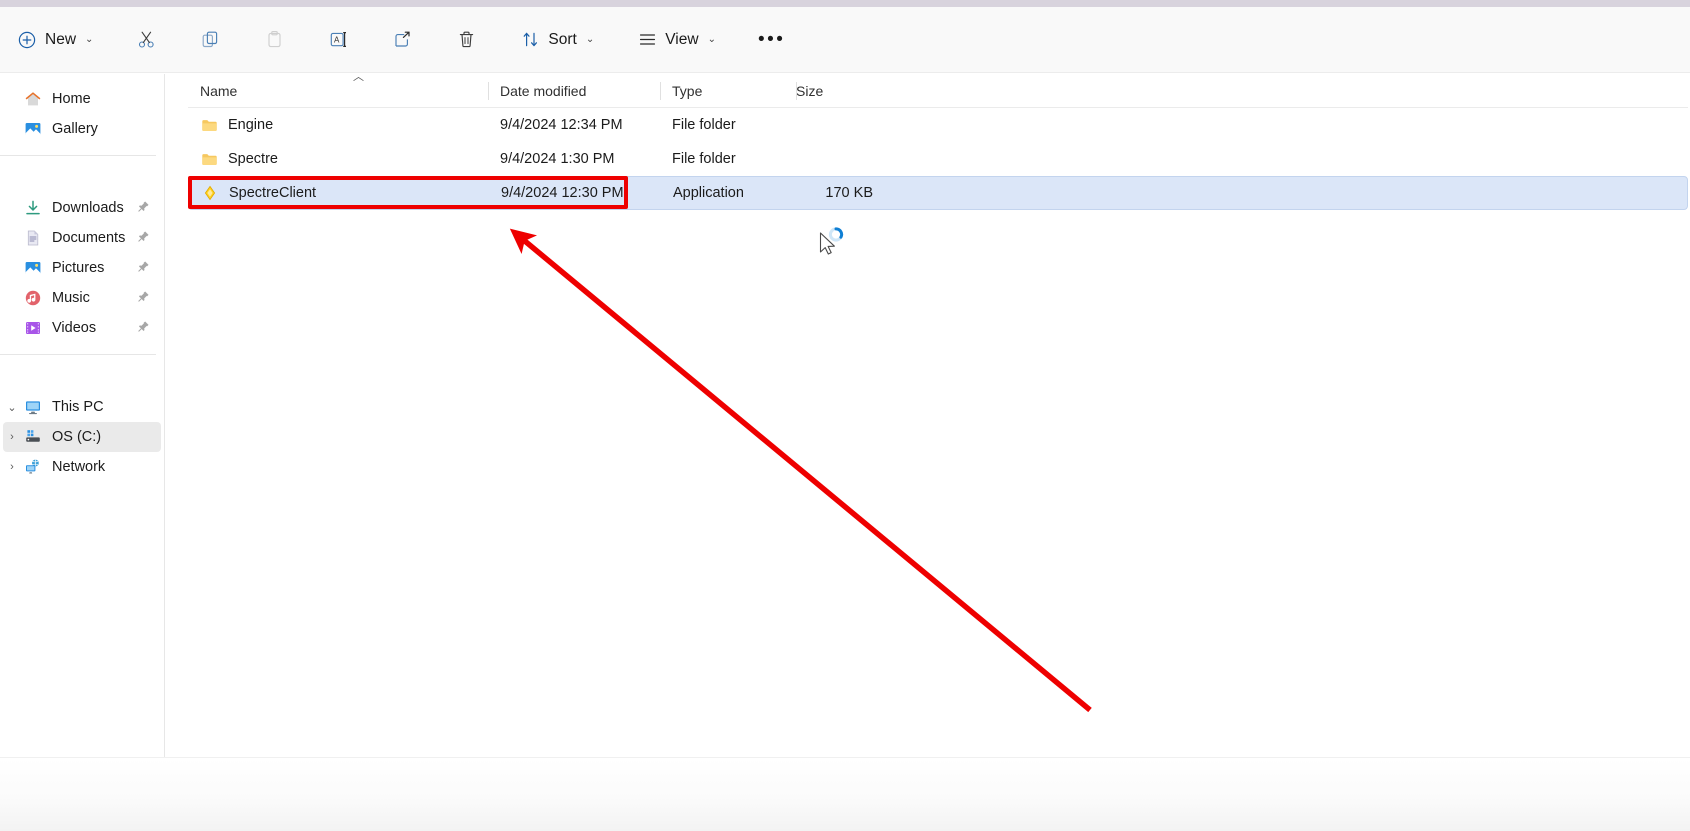 The height and width of the screenshot is (831, 1690). I want to click on sidebar-item-gallery: Gallery, so click(82, 129).